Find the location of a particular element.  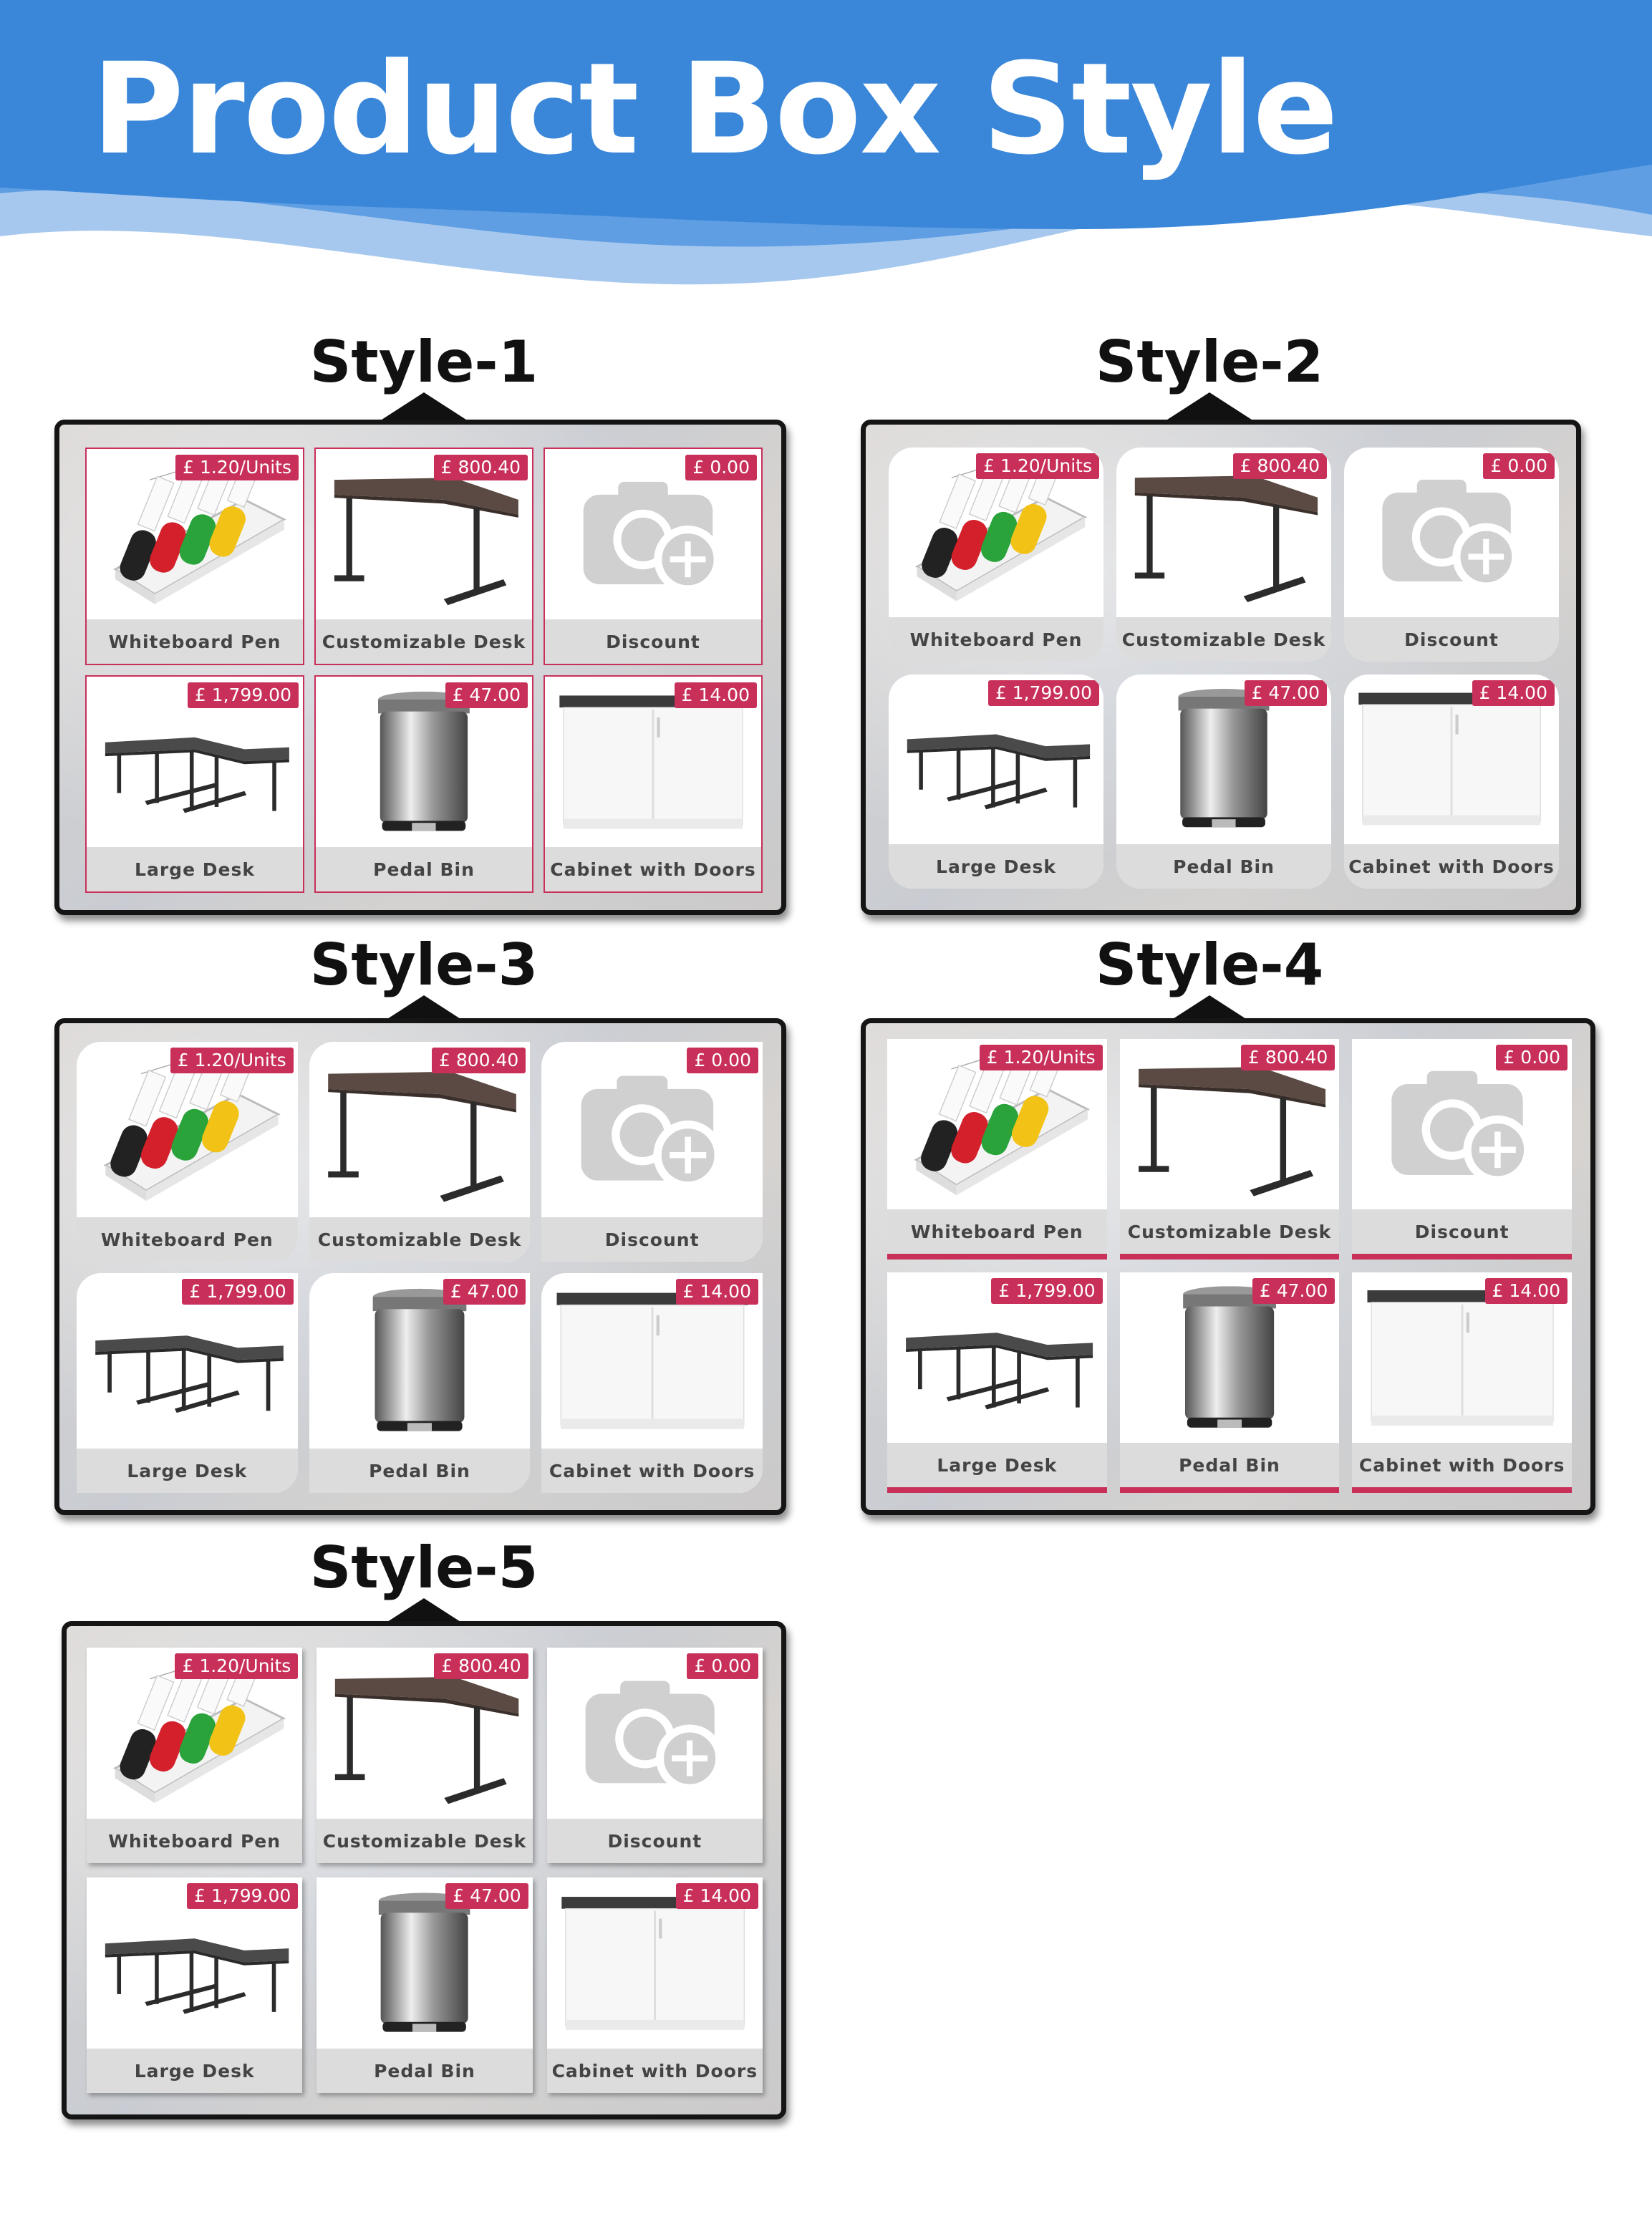

style-3-title: Style-3 is located at coordinates (424, 965).